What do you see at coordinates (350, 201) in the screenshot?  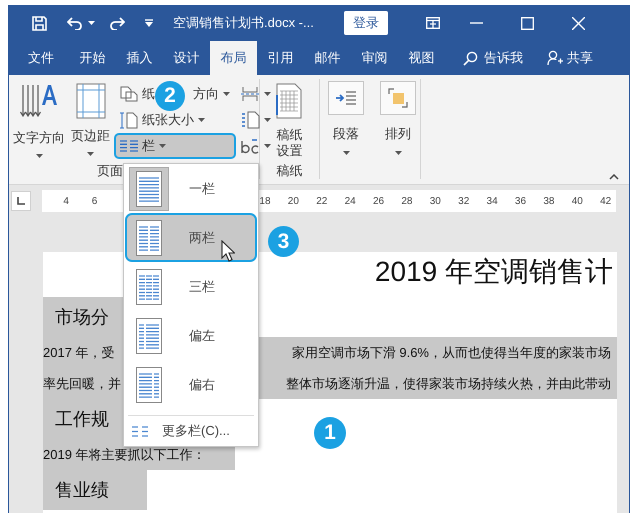 I see `ruler-number: 24` at bounding box center [350, 201].